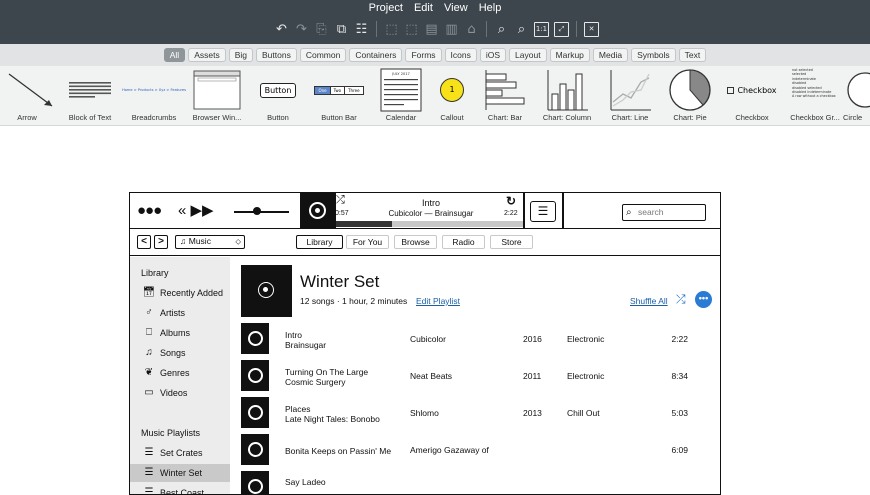 This screenshot has width=870, height=495. I want to click on sidebar-item-set-crates: ☰ Set Crates, so click(180, 453).